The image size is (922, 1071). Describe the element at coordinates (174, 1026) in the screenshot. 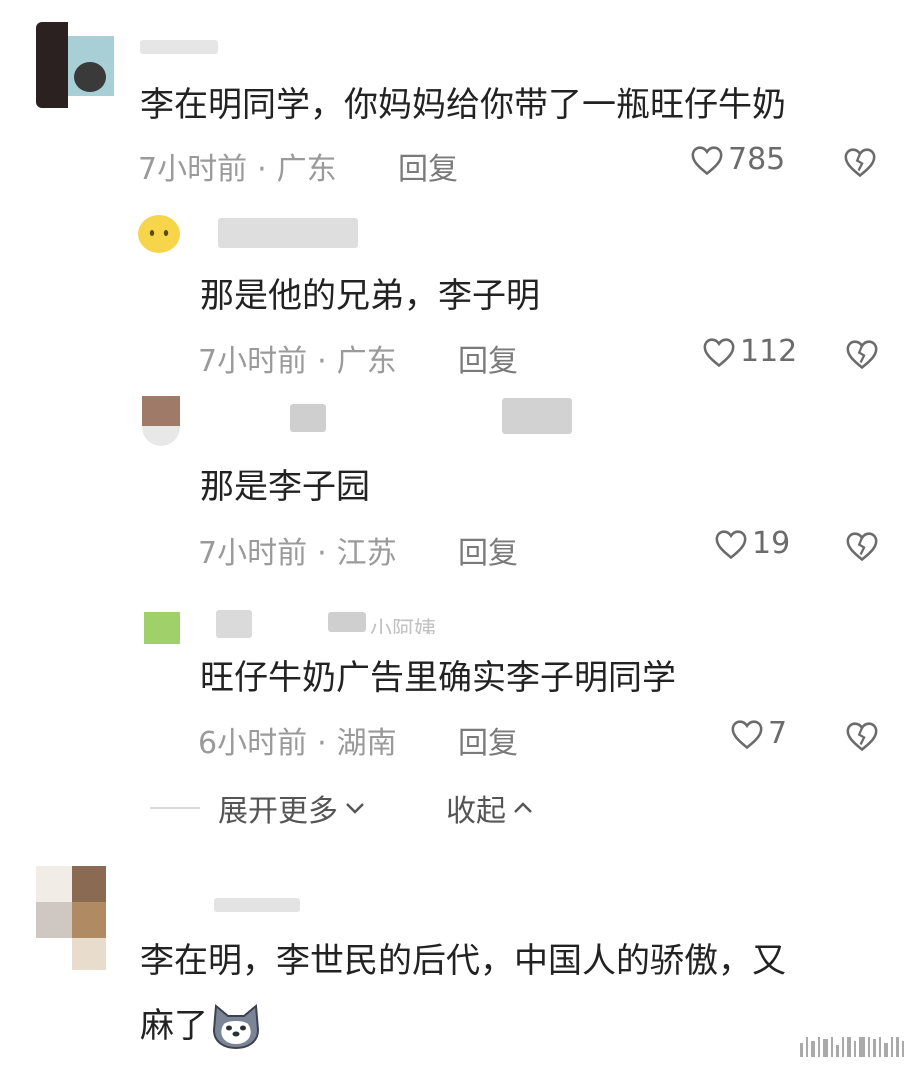

I see `comment-text-line2-text: 麻了` at that location.